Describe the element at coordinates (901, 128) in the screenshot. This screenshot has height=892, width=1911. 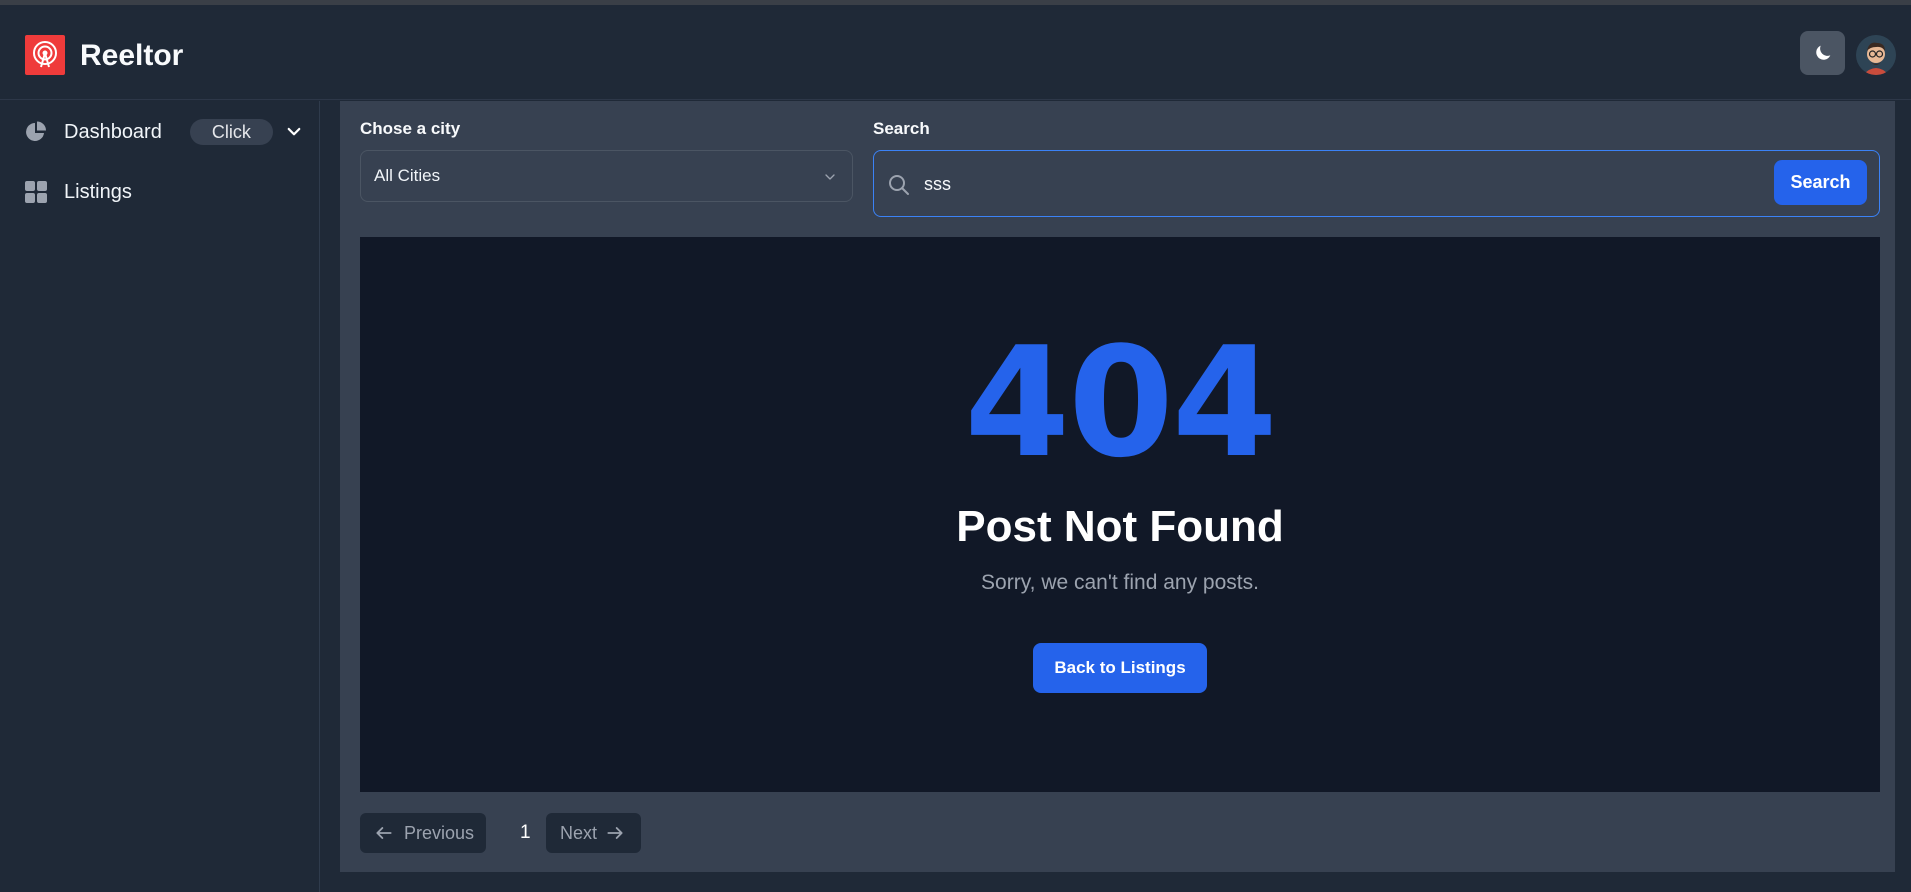
I see `search-label: Search` at that location.